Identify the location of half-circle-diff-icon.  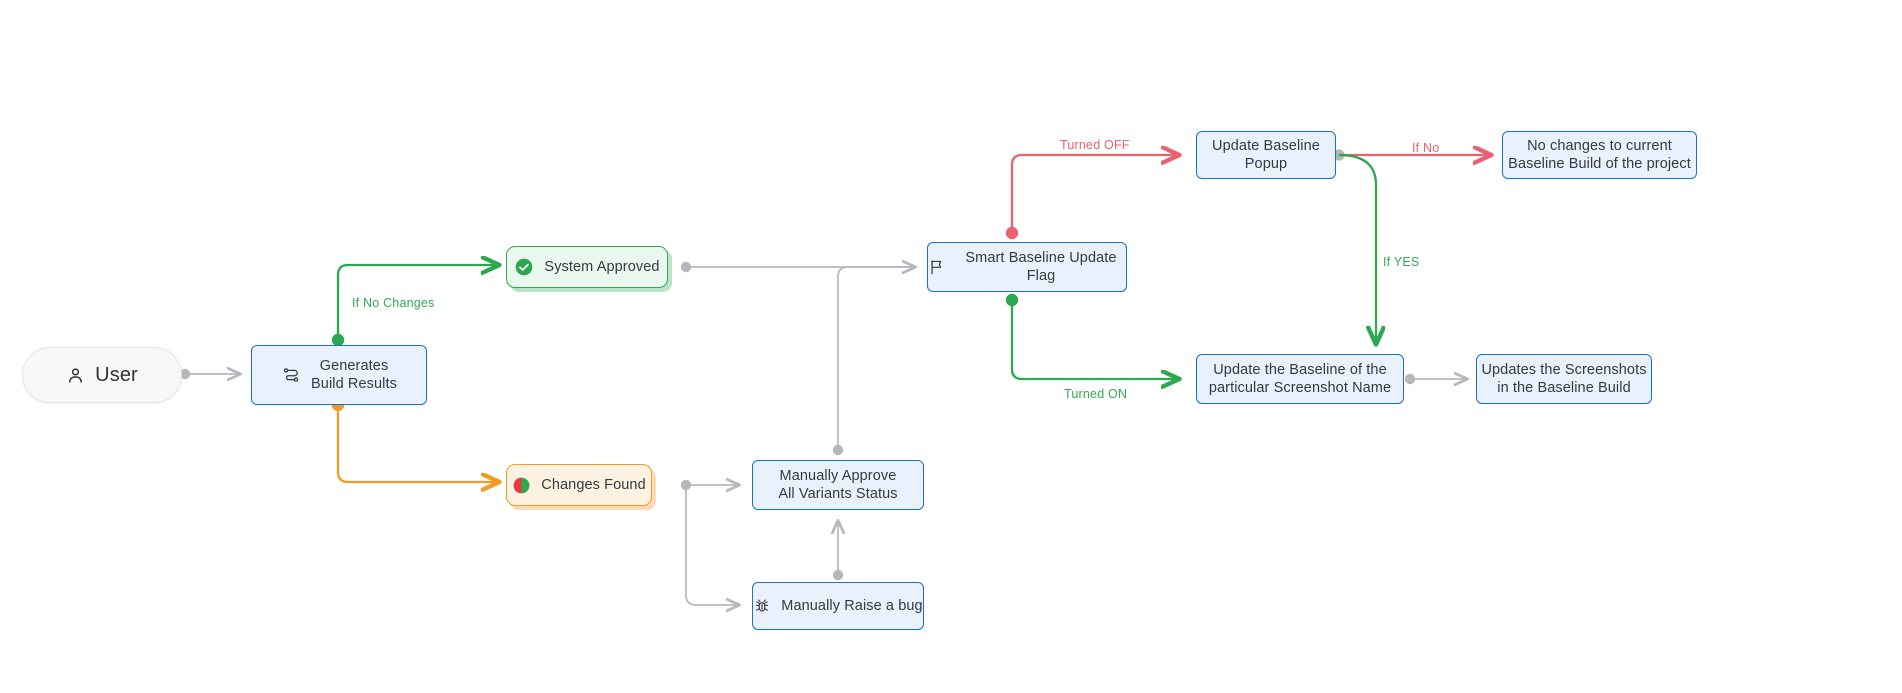
(521, 485).